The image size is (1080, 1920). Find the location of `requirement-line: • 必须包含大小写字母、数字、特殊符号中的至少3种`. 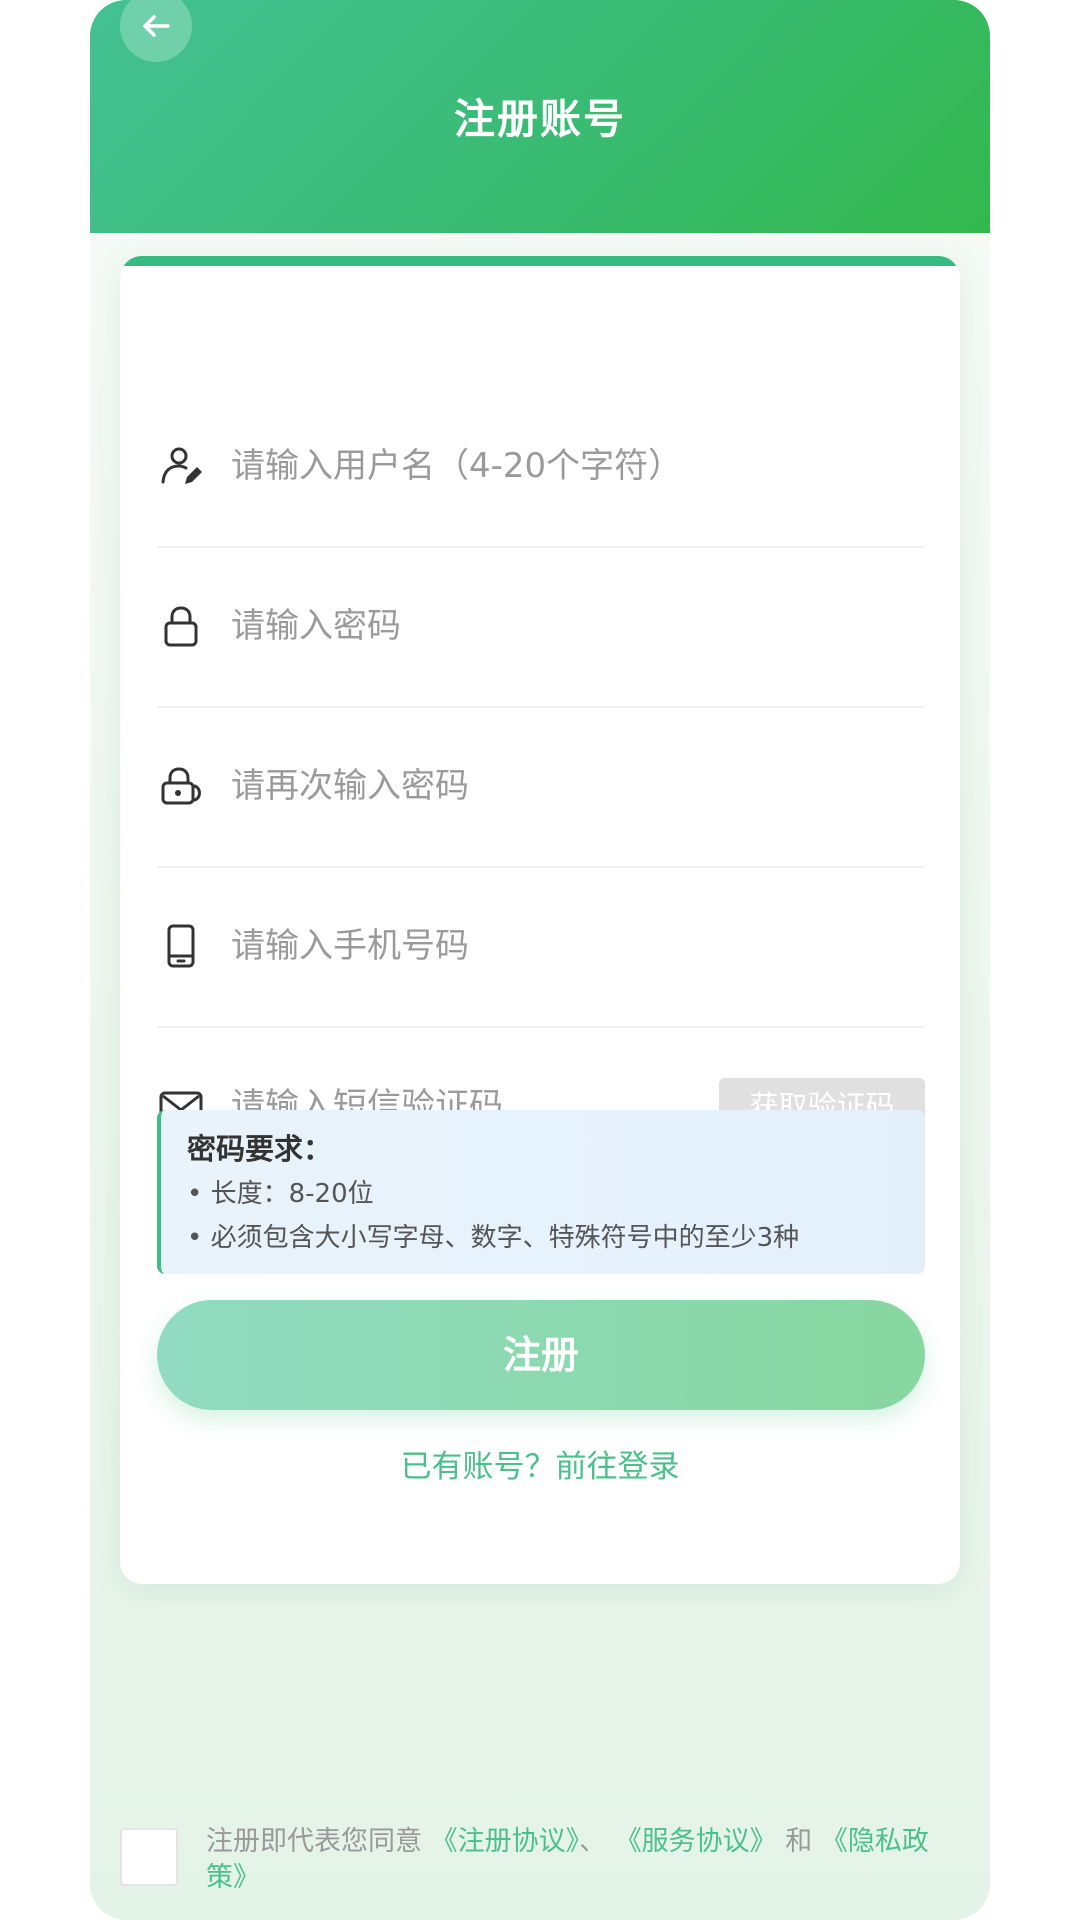

requirement-line: • 必须包含大小写字母、数字、特殊符号中的至少3种 is located at coordinates (493, 1238).